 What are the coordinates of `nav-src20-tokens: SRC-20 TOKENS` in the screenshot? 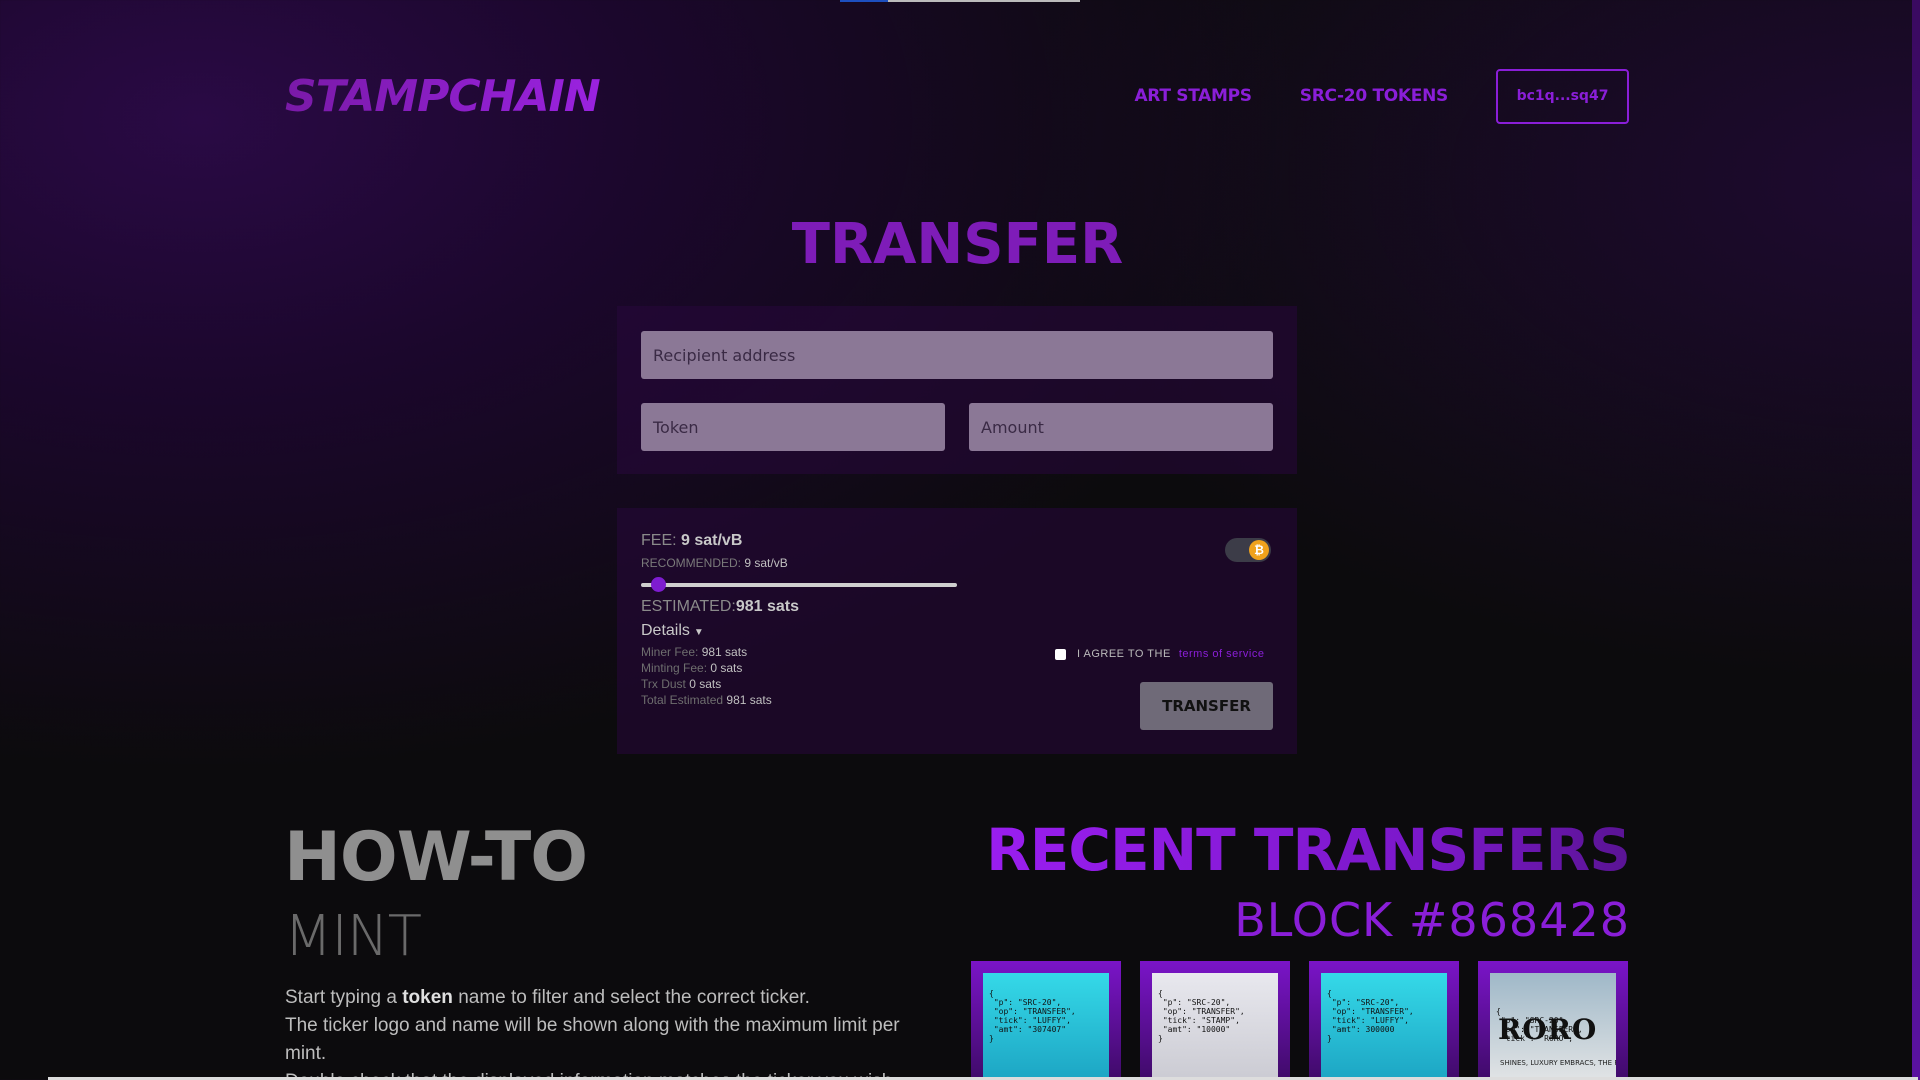 It's located at (1374, 96).